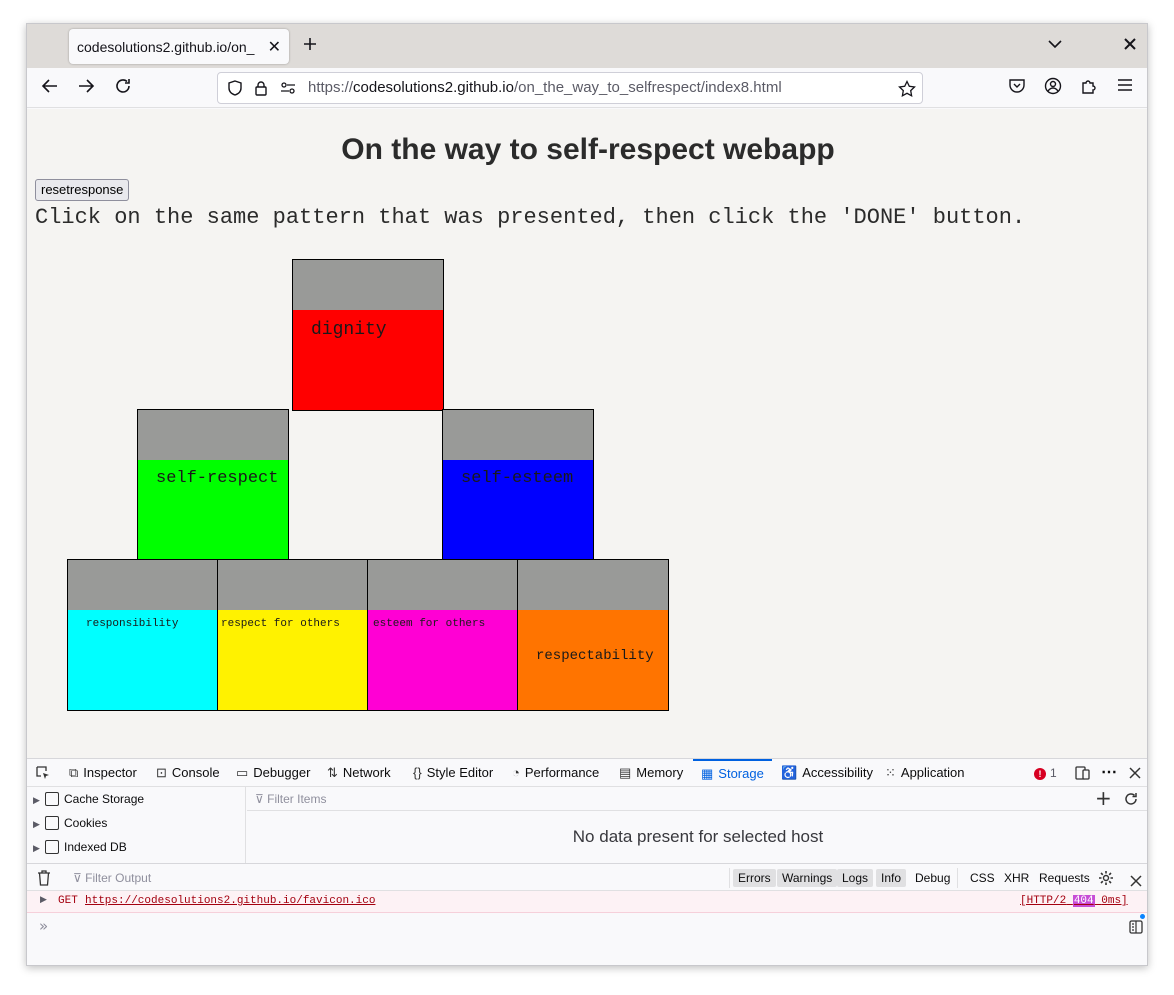 This screenshot has height=995, width=1174. Describe the element at coordinates (890, 772) in the screenshot. I see `application-icon: ⁙` at that location.